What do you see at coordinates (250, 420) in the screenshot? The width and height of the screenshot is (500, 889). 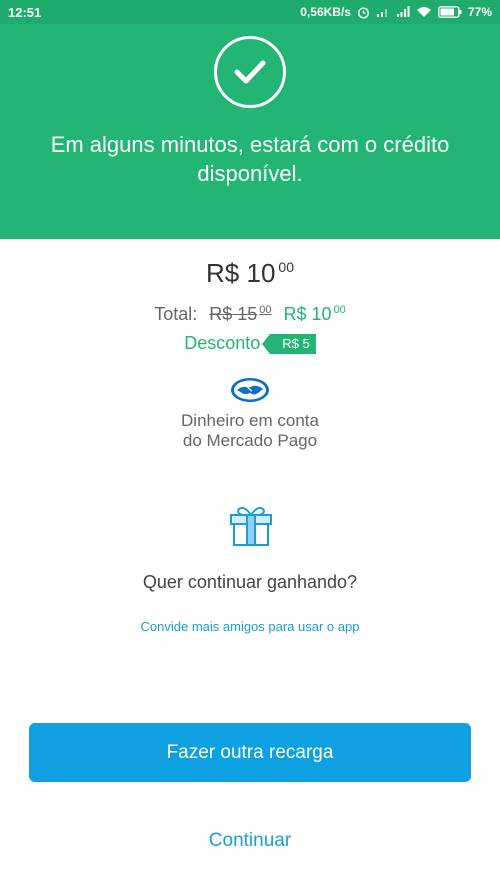 I see `payment-method-line1: Dinheiro em conta` at bounding box center [250, 420].